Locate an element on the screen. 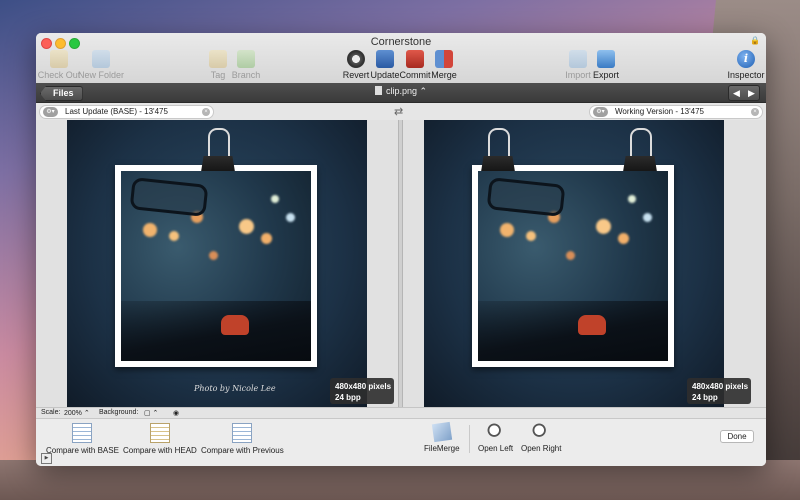 This screenshot has width=800, height=500. scale-select: 200% ⌃ is located at coordinates (77, 413).